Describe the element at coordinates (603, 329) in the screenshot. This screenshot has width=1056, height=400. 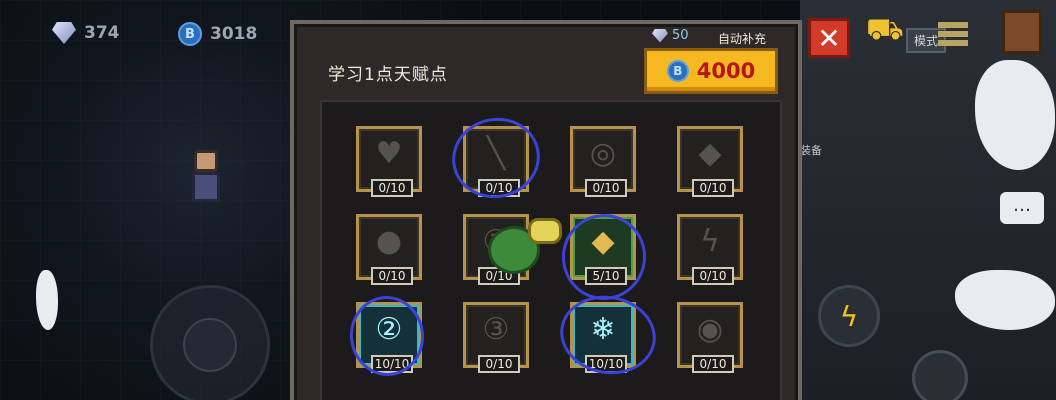
I see `snowflake-icon: ❄` at that location.